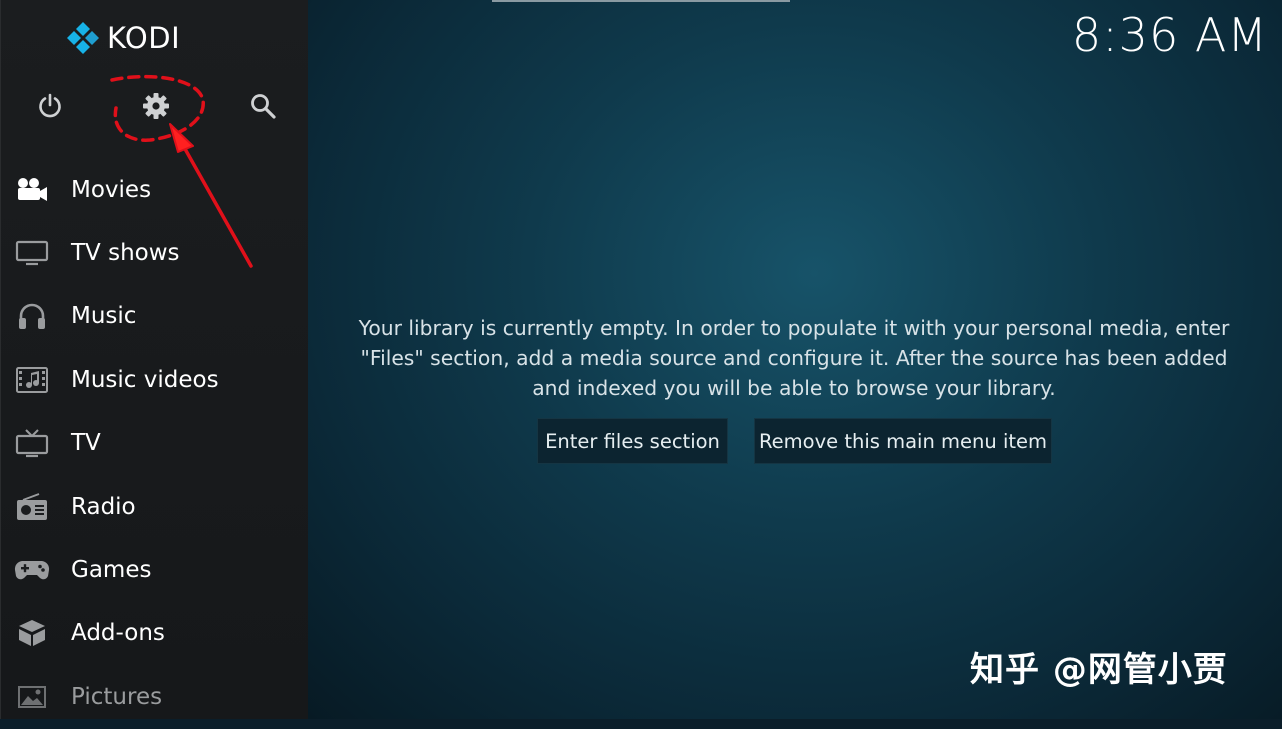 This screenshot has width=1282, height=729. Describe the element at coordinates (103, 506) in the screenshot. I see `nav-label: Radio` at that location.